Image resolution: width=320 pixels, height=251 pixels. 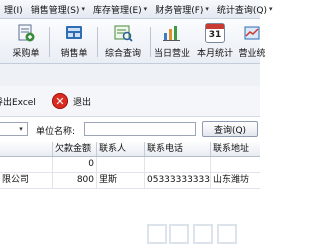 I want to click on calendar-day-text: 31, so click(x=215, y=35).